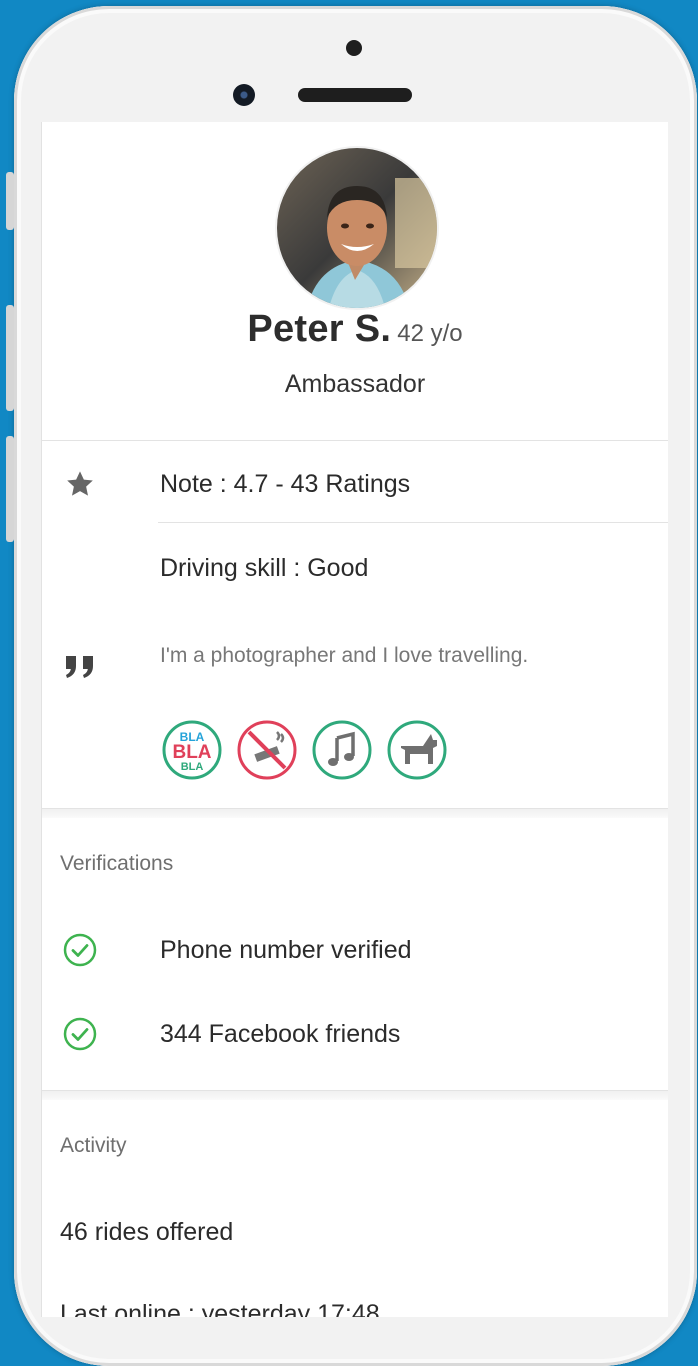 Image resolution: width=698 pixels, height=1366 pixels. I want to click on volume-down-button, so click(10, 489).